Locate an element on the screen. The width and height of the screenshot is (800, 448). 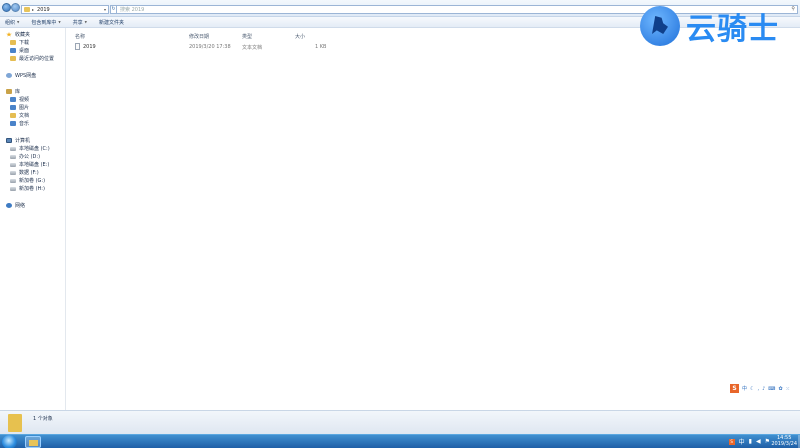
sidebar-item-label: 本地磁盘 (C:) is located at coordinates (34, 149).